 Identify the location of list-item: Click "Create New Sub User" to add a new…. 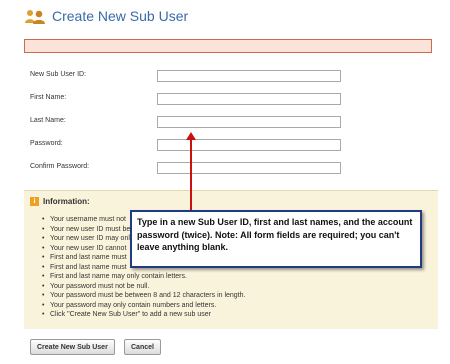
(143, 315).